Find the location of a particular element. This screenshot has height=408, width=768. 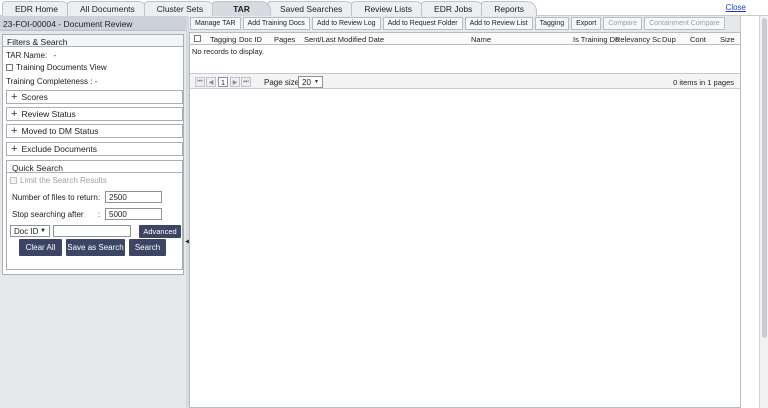

num-files-input: 2500 is located at coordinates (133, 197).